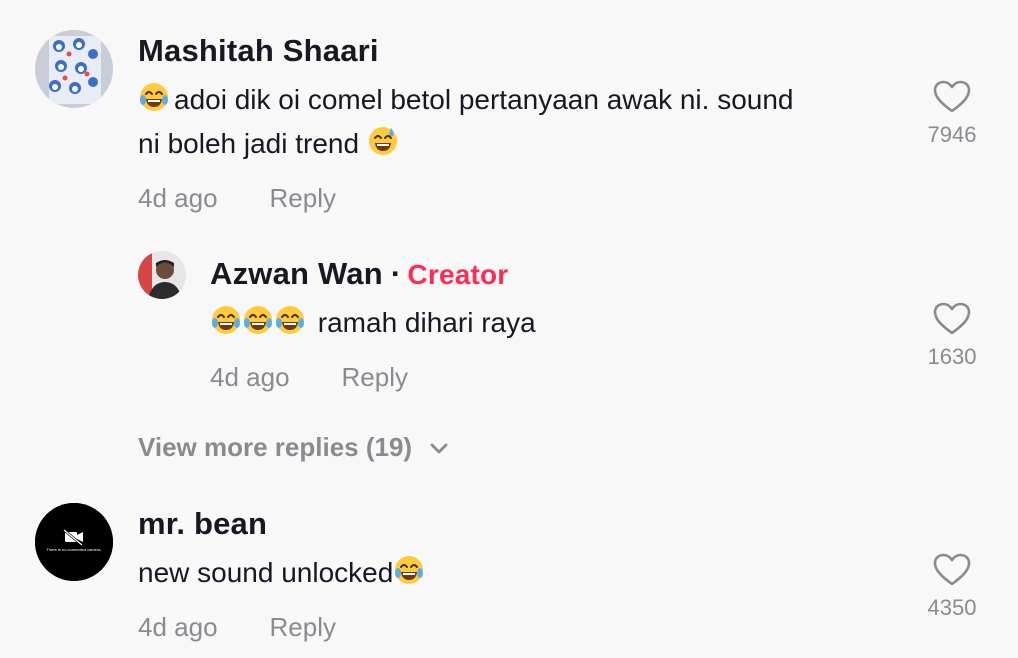 The height and width of the screenshot is (658, 1018). I want to click on reply-meta: 4d ago Reply, so click(309, 377).